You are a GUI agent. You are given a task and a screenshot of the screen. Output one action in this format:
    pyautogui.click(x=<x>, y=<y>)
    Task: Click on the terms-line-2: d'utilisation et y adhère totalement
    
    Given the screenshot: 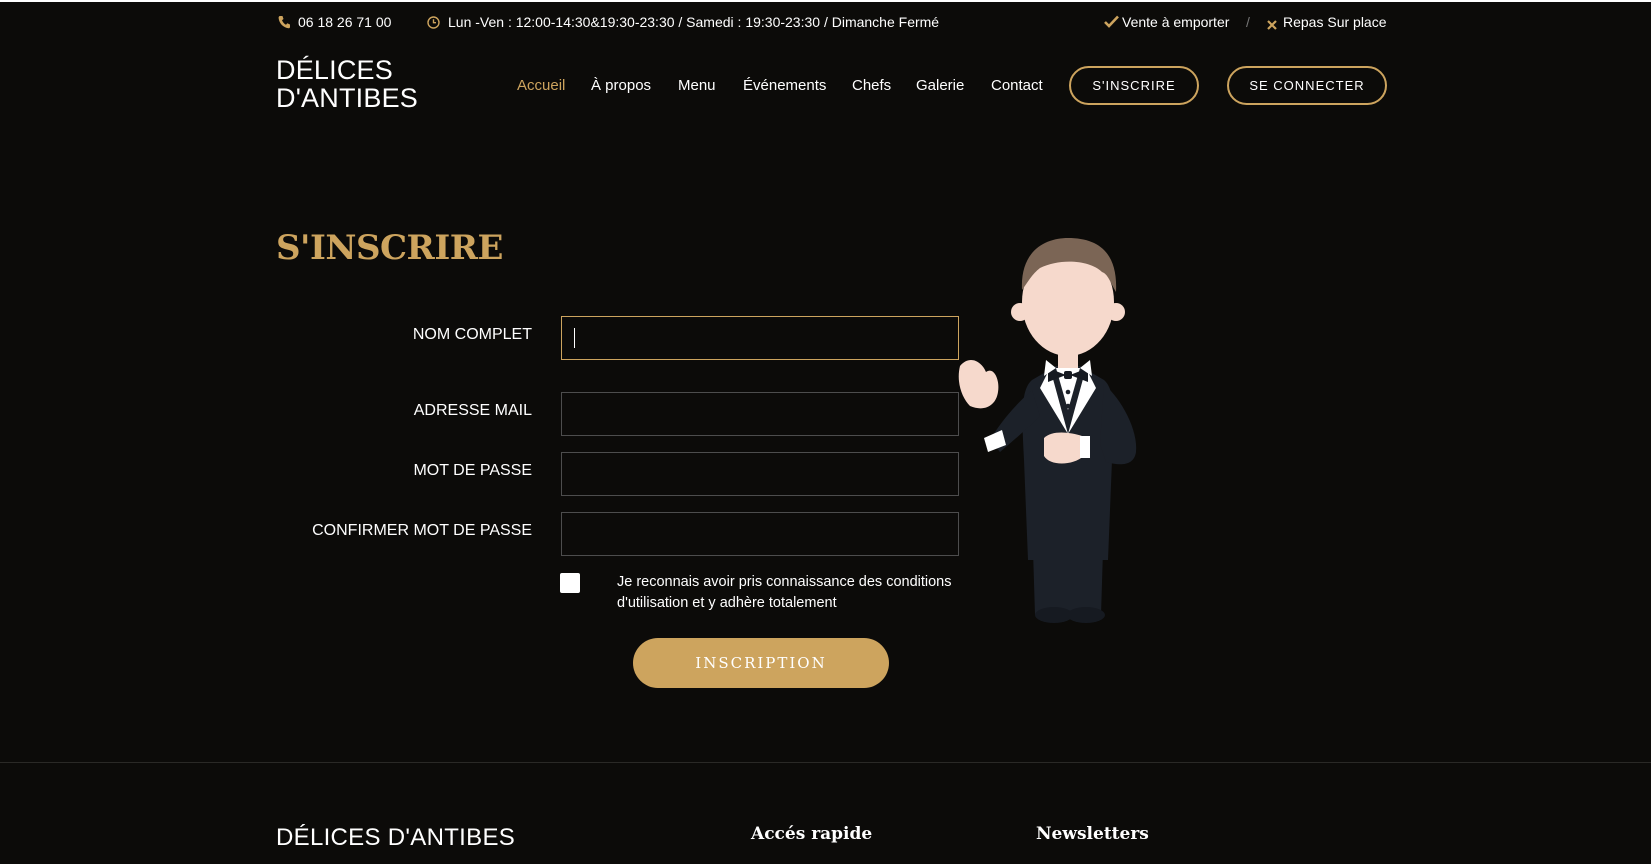 What is the action you would take?
    pyautogui.click(x=727, y=603)
    